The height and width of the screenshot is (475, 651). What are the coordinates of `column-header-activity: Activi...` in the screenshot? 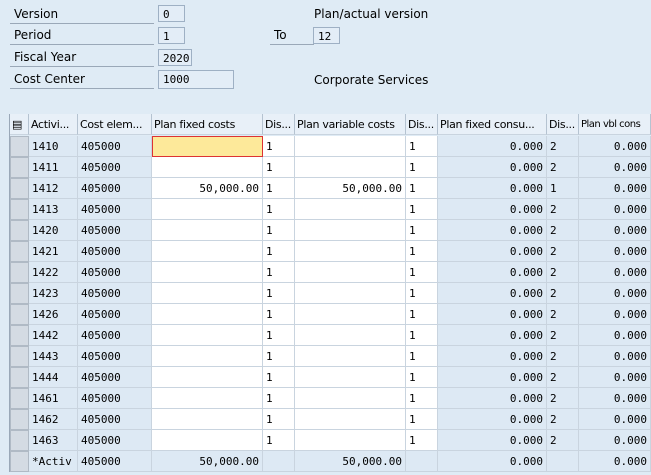 It's located at (53, 124).